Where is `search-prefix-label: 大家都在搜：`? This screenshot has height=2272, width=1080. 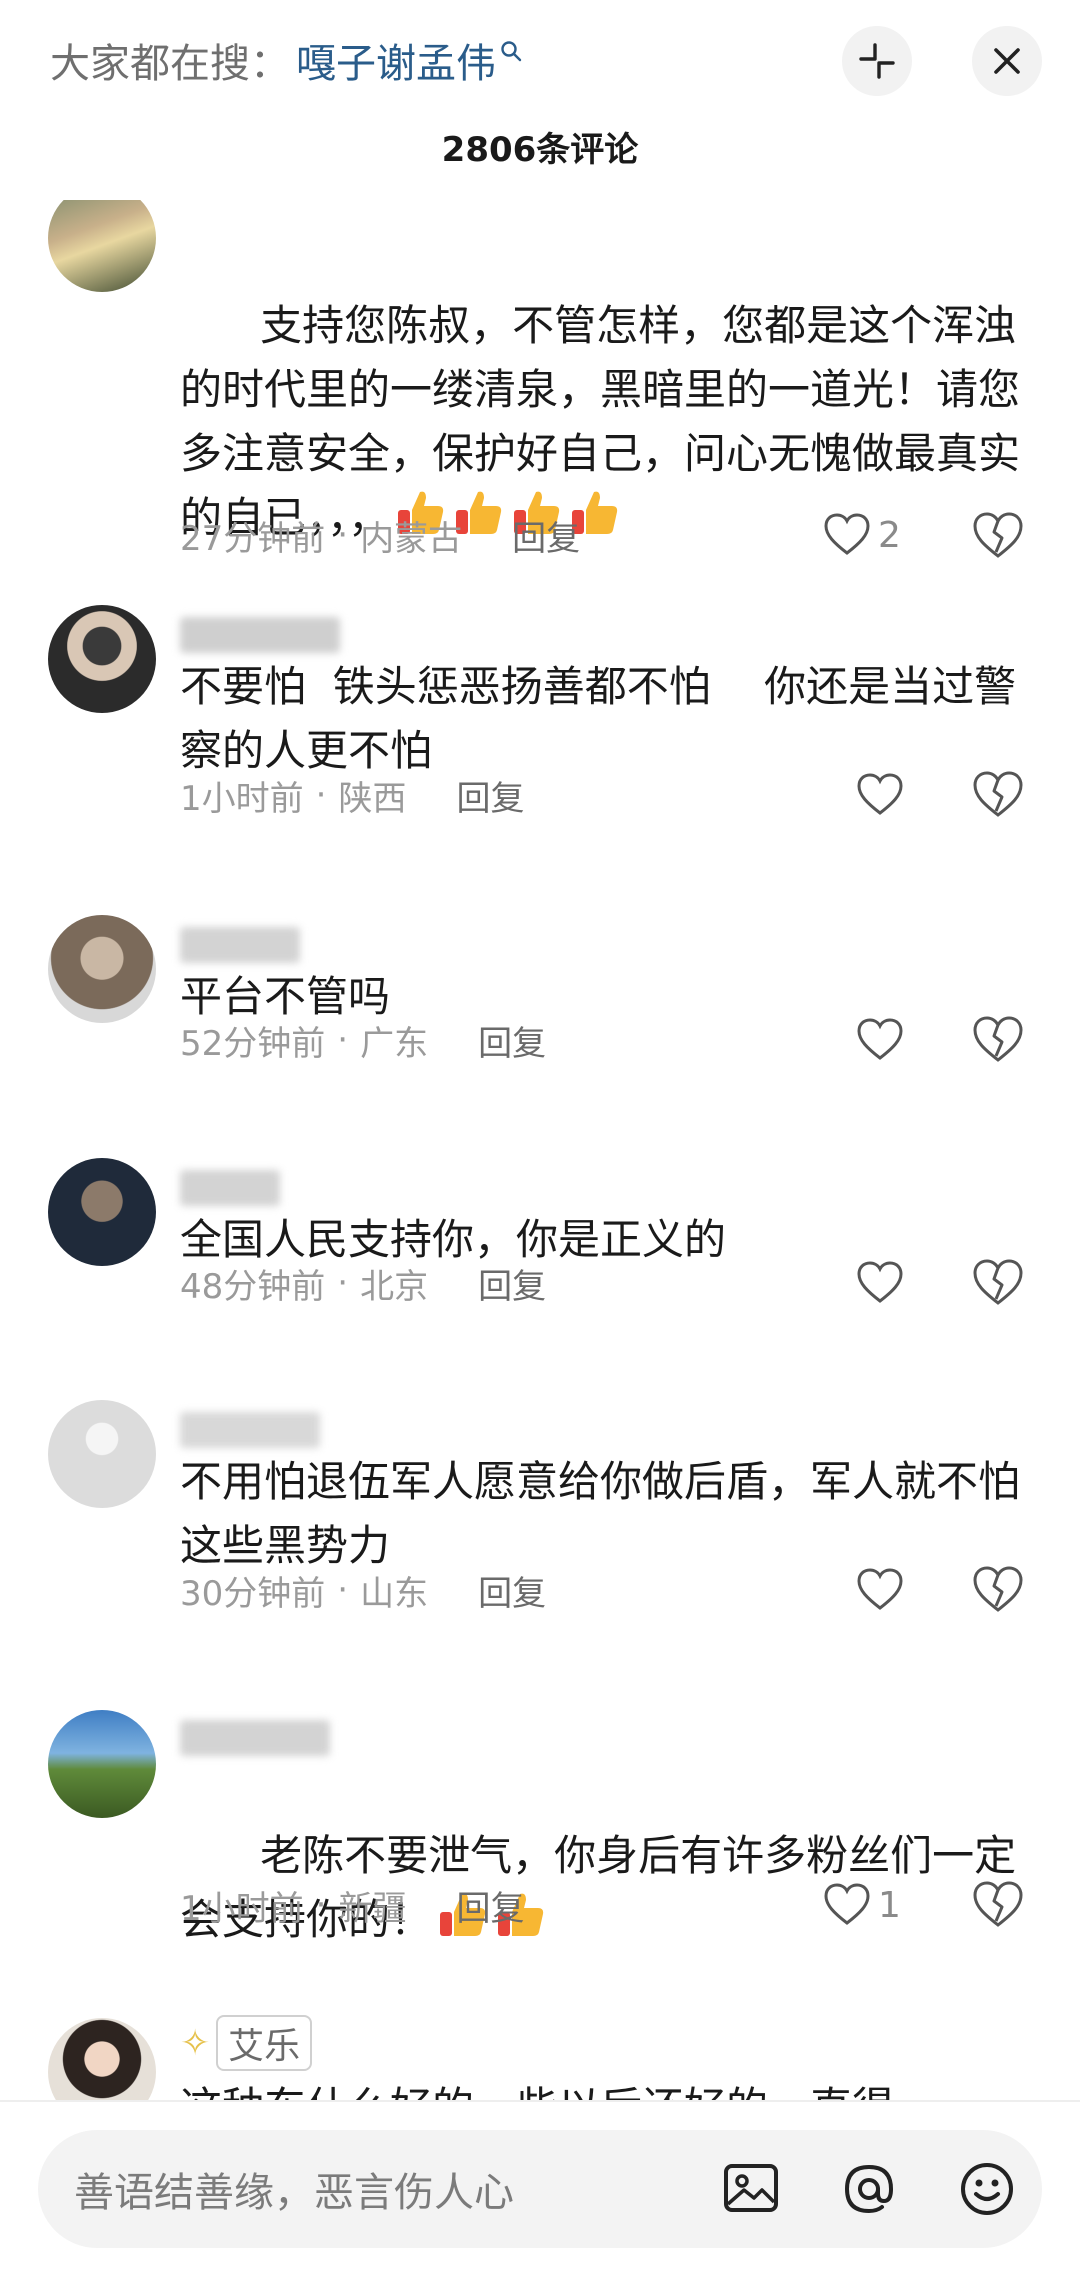 search-prefix-label: 大家都在搜： is located at coordinates (170, 64).